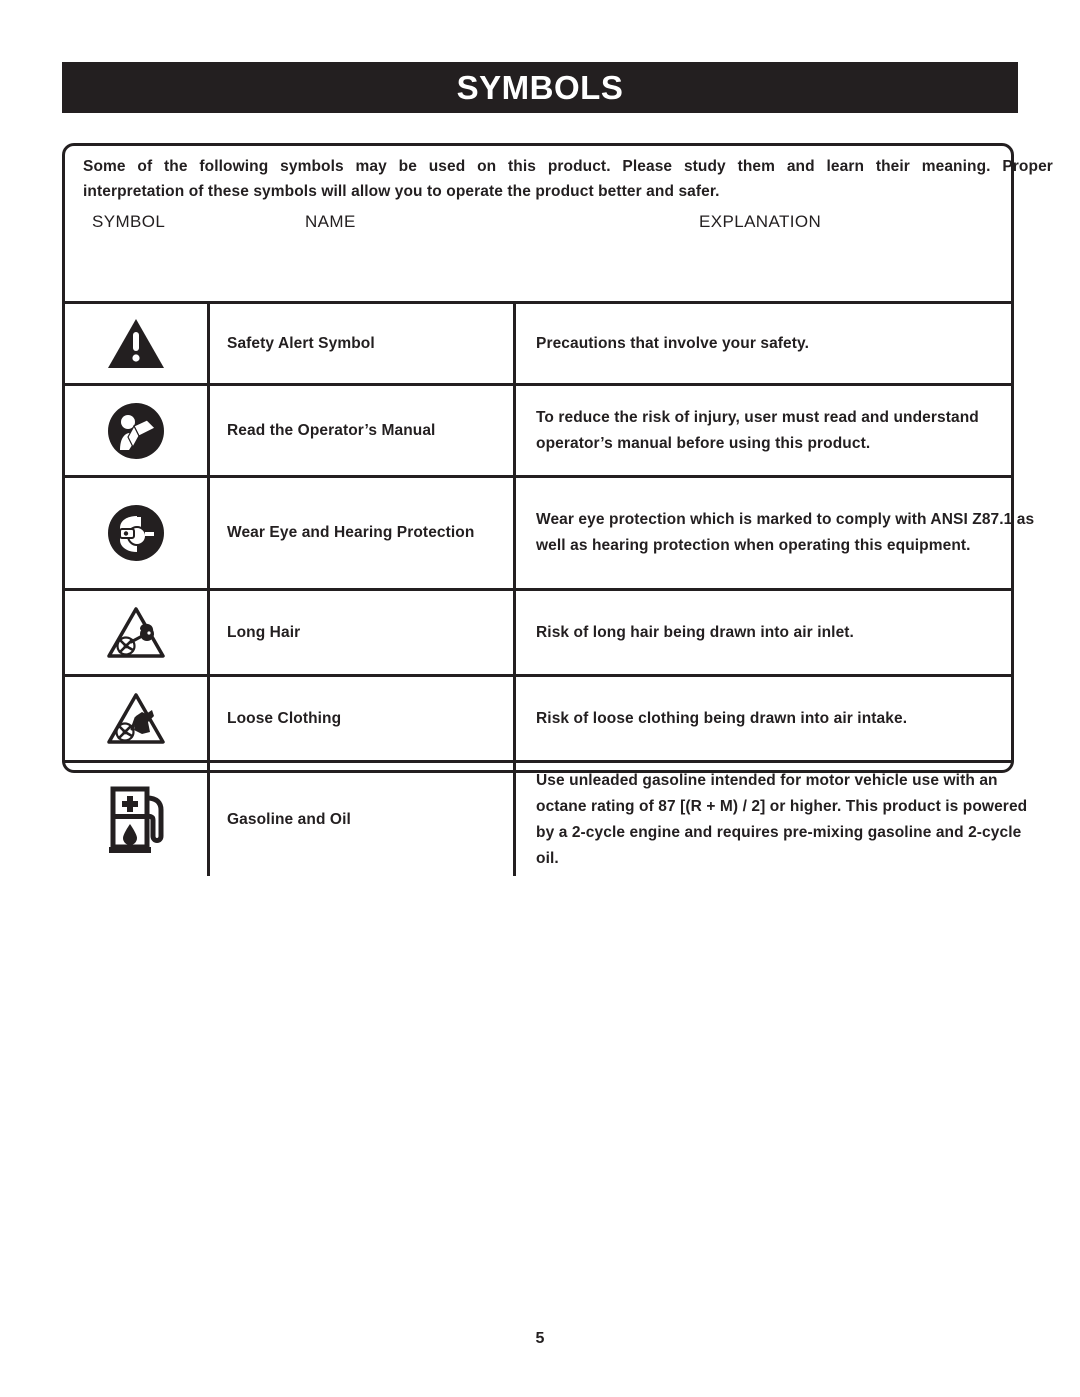 The image size is (1080, 1397). I want to click on page-title: SYMBOLS, so click(540, 87).